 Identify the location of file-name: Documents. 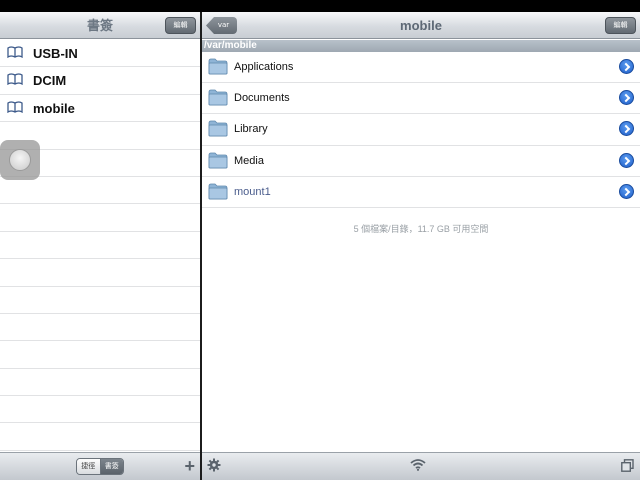
(262, 98).